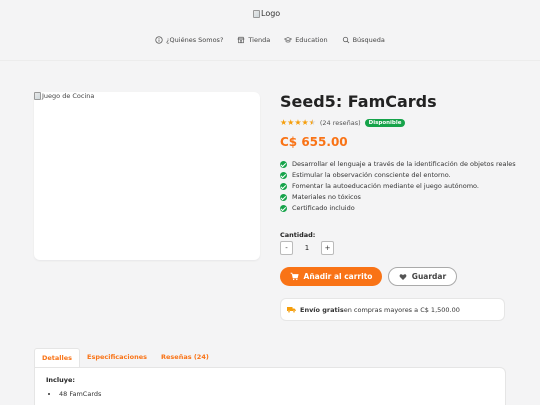 Image resolution: width=540 pixels, height=405 pixels. Describe the element at coordinates (270, 60) in the screenshot. I see `header-divider` at that location.